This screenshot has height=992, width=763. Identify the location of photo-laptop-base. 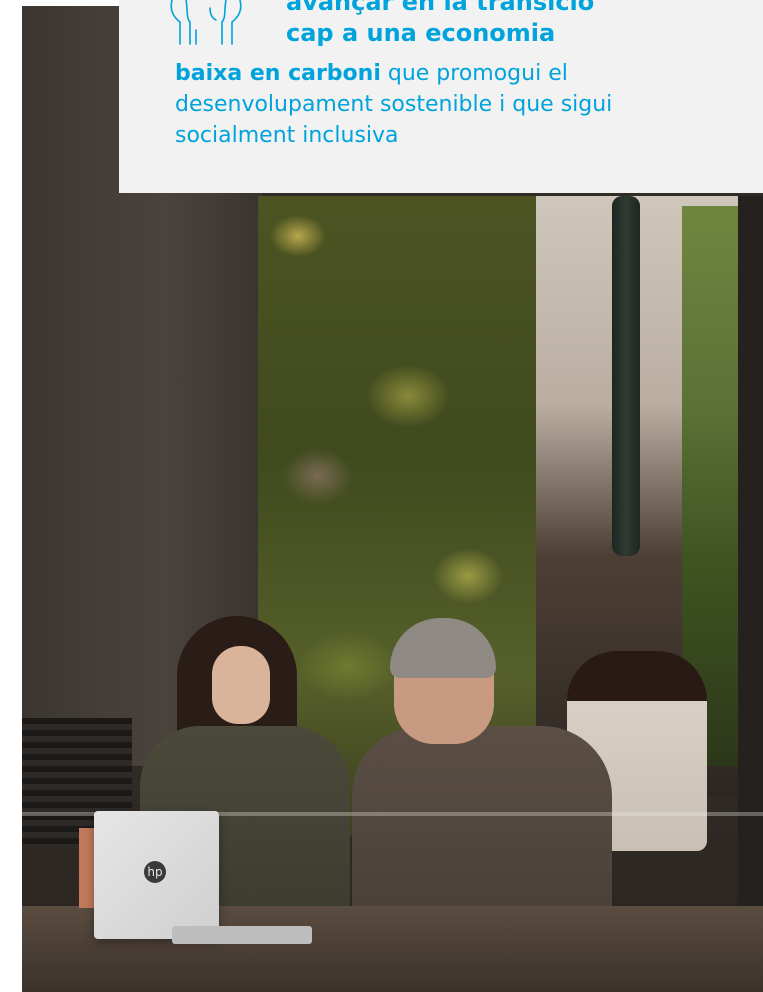
(242, 935).